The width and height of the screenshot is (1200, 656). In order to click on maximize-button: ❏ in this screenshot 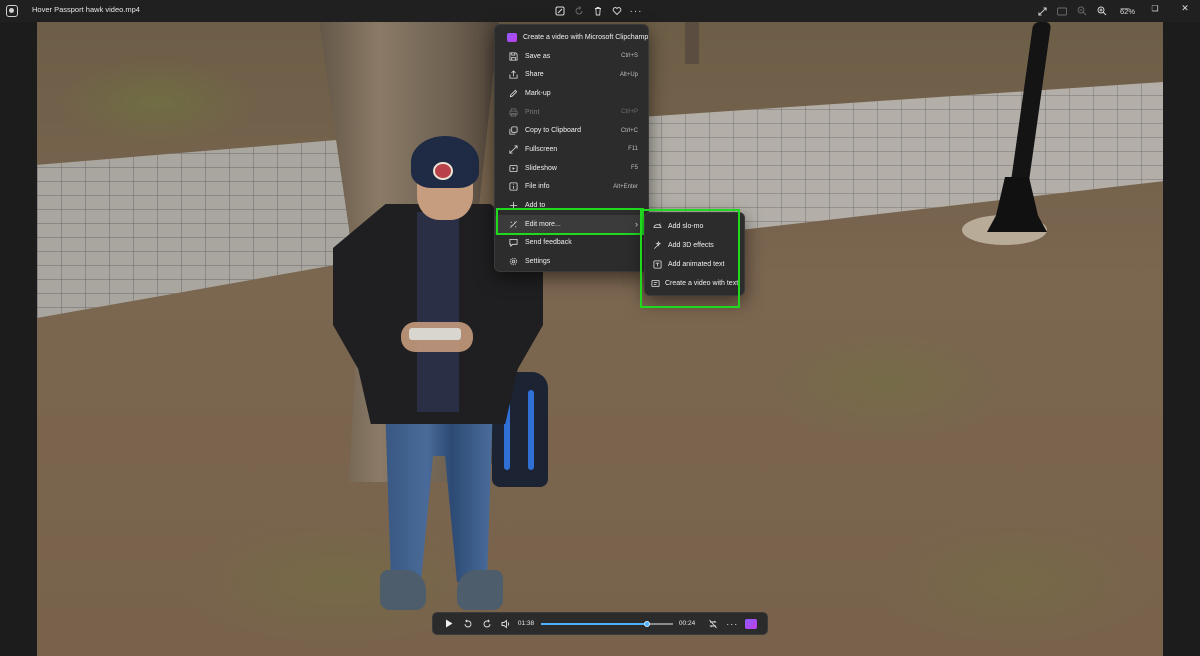, I will do `click(1155, 8)`.